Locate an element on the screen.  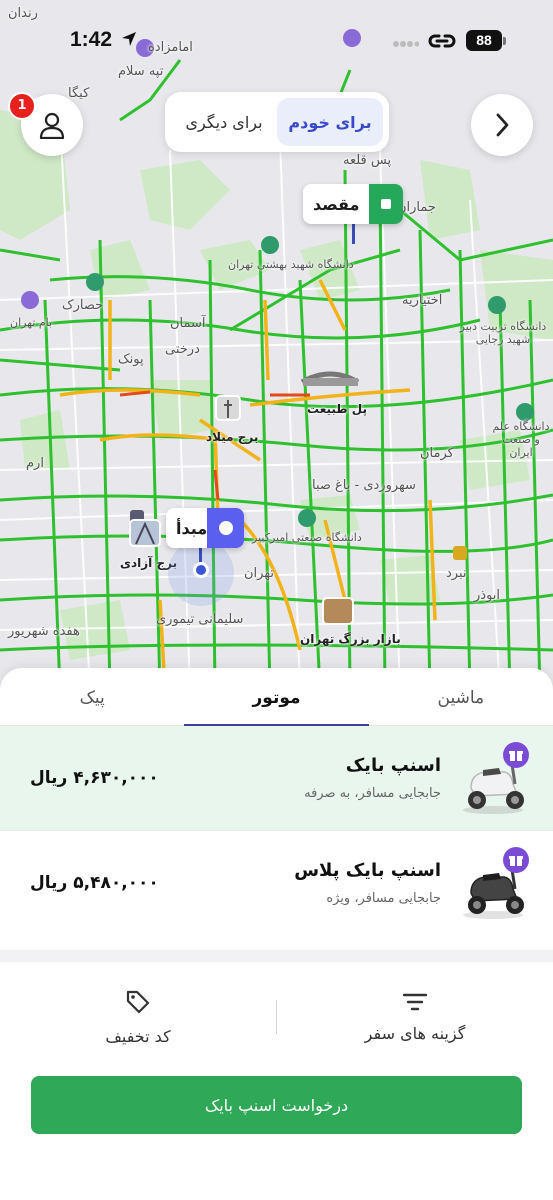
map-label: ابوذر is located at coordinates (487, 595).